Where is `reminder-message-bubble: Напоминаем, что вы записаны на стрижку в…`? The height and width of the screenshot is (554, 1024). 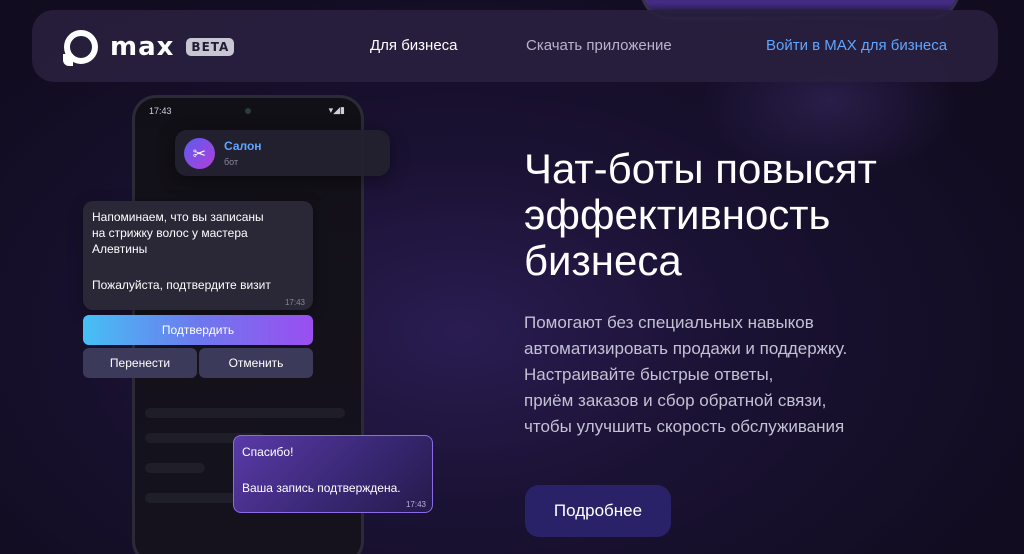 reminder-message-bubble: Напоминаем, что вы записаны на стрижку в… is located at coordinates (198, 255).